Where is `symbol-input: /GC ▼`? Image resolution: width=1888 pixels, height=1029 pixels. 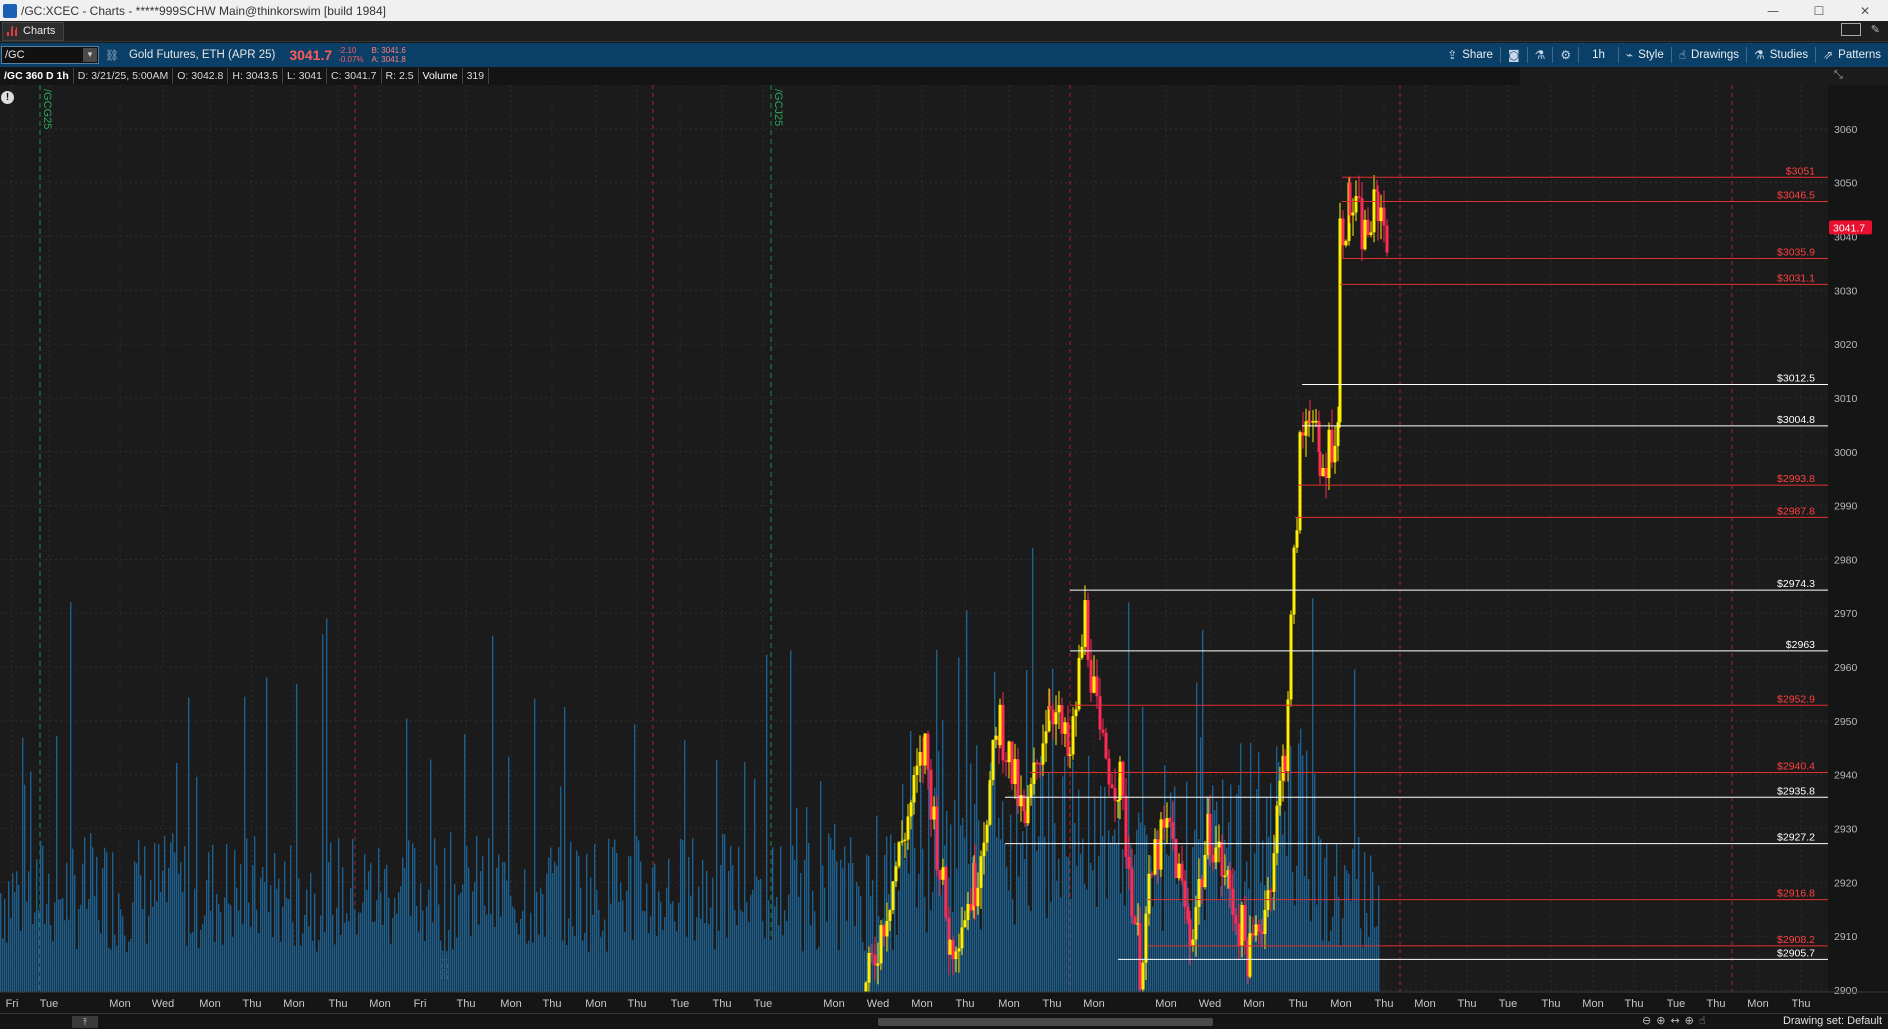
symbol-input: /GC ▼ is located at coordinates (50, 55).